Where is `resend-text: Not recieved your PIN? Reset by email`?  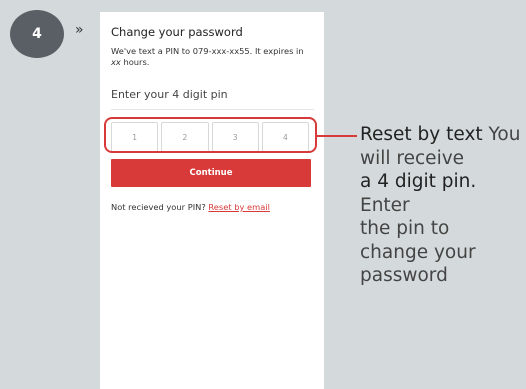
resend-text: Not recieved your PIN? Reset by email is located at coordinates (190, 207).